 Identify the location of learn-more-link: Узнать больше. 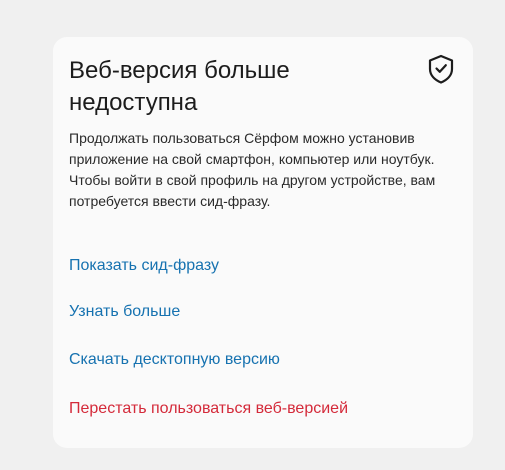
(124, 312).